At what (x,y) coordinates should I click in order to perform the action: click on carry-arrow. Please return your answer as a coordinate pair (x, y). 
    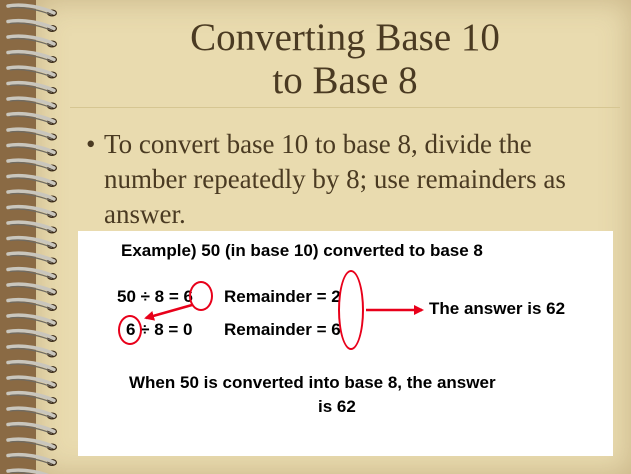
    Looking at the image, I should click on (168, 312).